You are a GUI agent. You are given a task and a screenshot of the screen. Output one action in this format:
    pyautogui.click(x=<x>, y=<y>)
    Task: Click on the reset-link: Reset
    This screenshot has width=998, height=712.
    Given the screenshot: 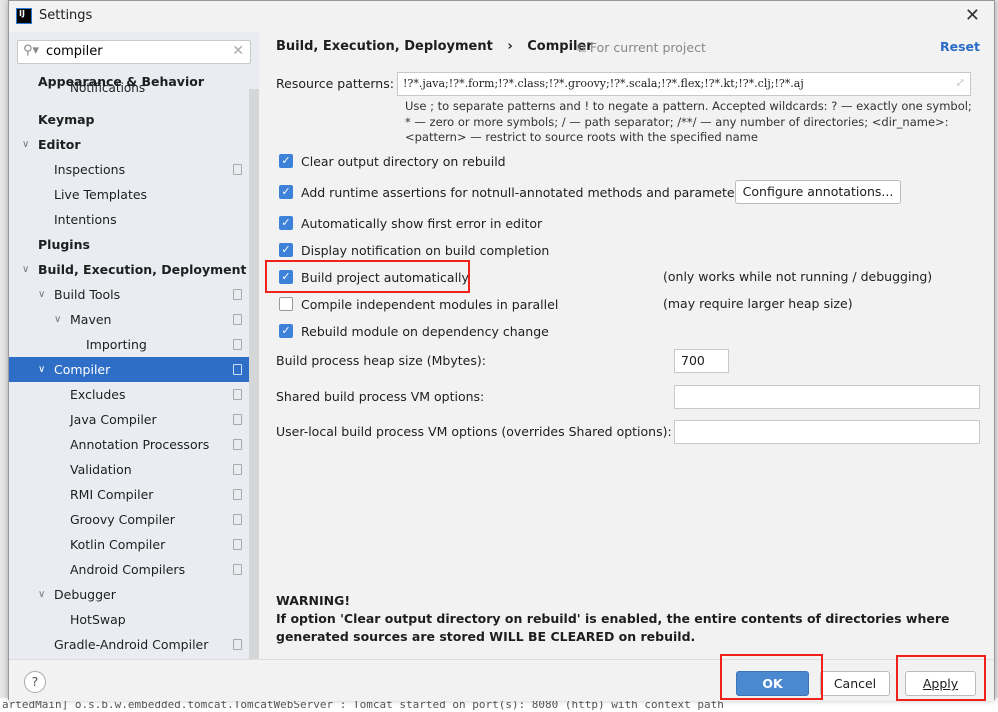 What is the action you would take?
    pyautogui.click(x=960, y=46)
    